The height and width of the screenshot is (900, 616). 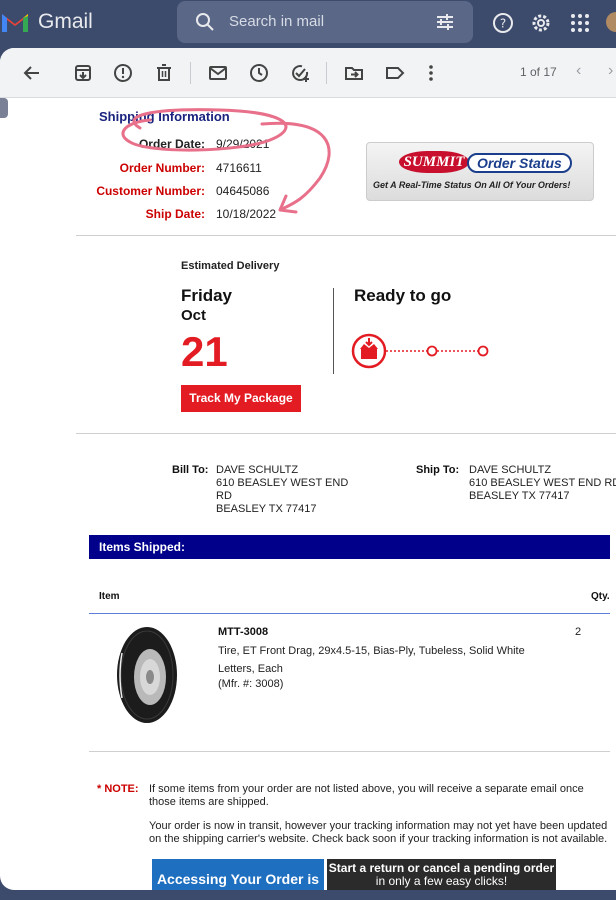 What do you see at coordinates (218, 73) in the screenshot?
I see `mark-unread-icon` at bounding box center [218, 73].